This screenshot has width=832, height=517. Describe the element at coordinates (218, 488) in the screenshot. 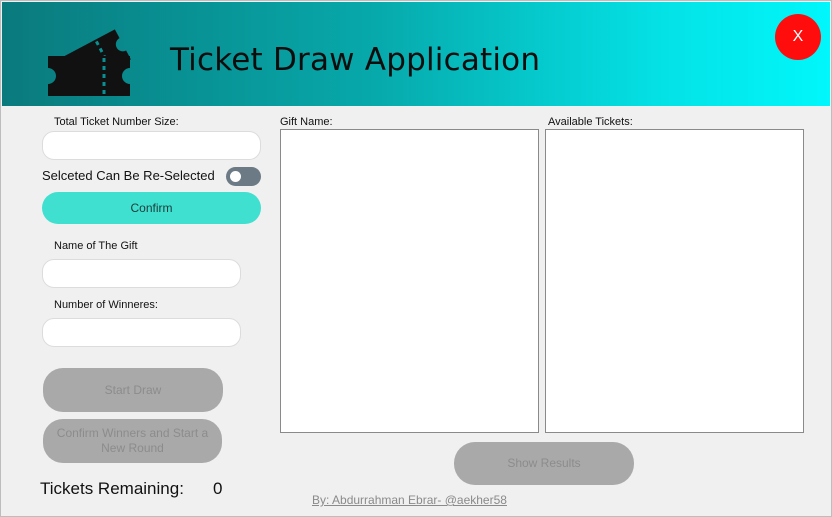

I see `tickets-remaining-value: 0` at that location.